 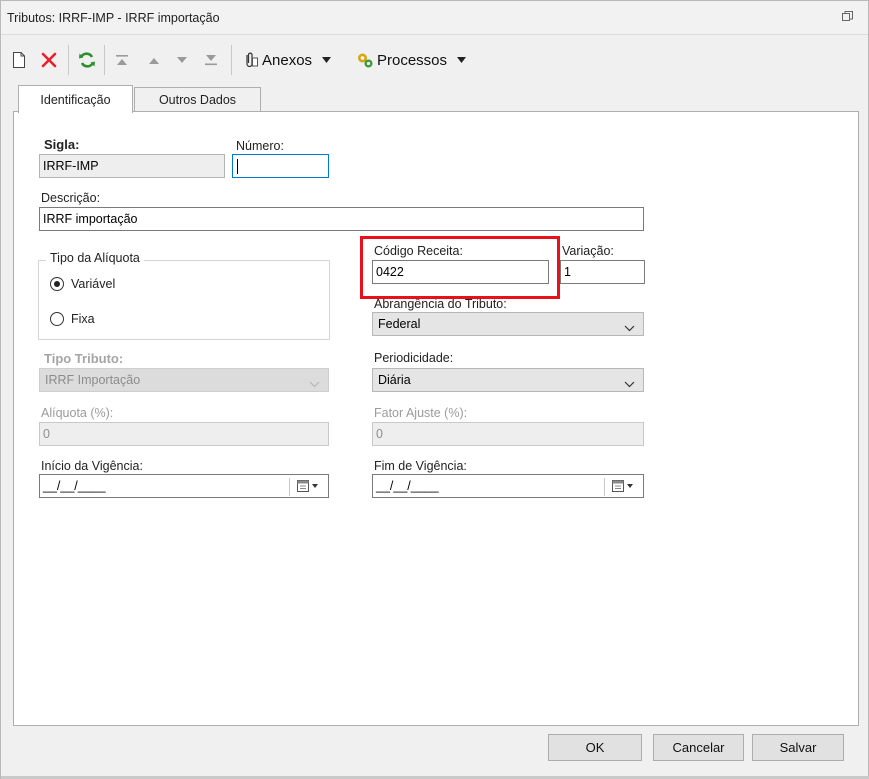 What do you see at coordinates (62, 144) in the screenshot?
I see `sigla-label: Sigla:` at bounding box center [62, 144].